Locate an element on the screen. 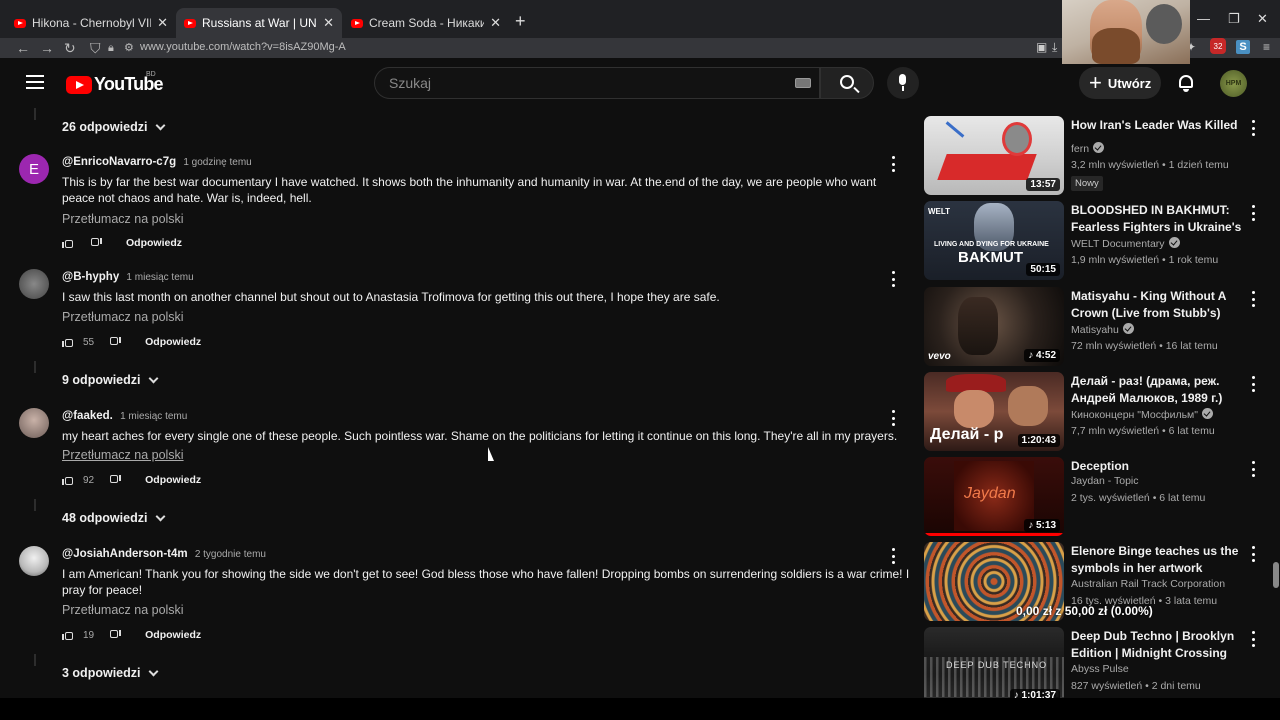 Image resolution: width=1280 pixels, height=720 pixels. replies-toggle: 48 odpowiedzi is located at coordinates (114, 518).